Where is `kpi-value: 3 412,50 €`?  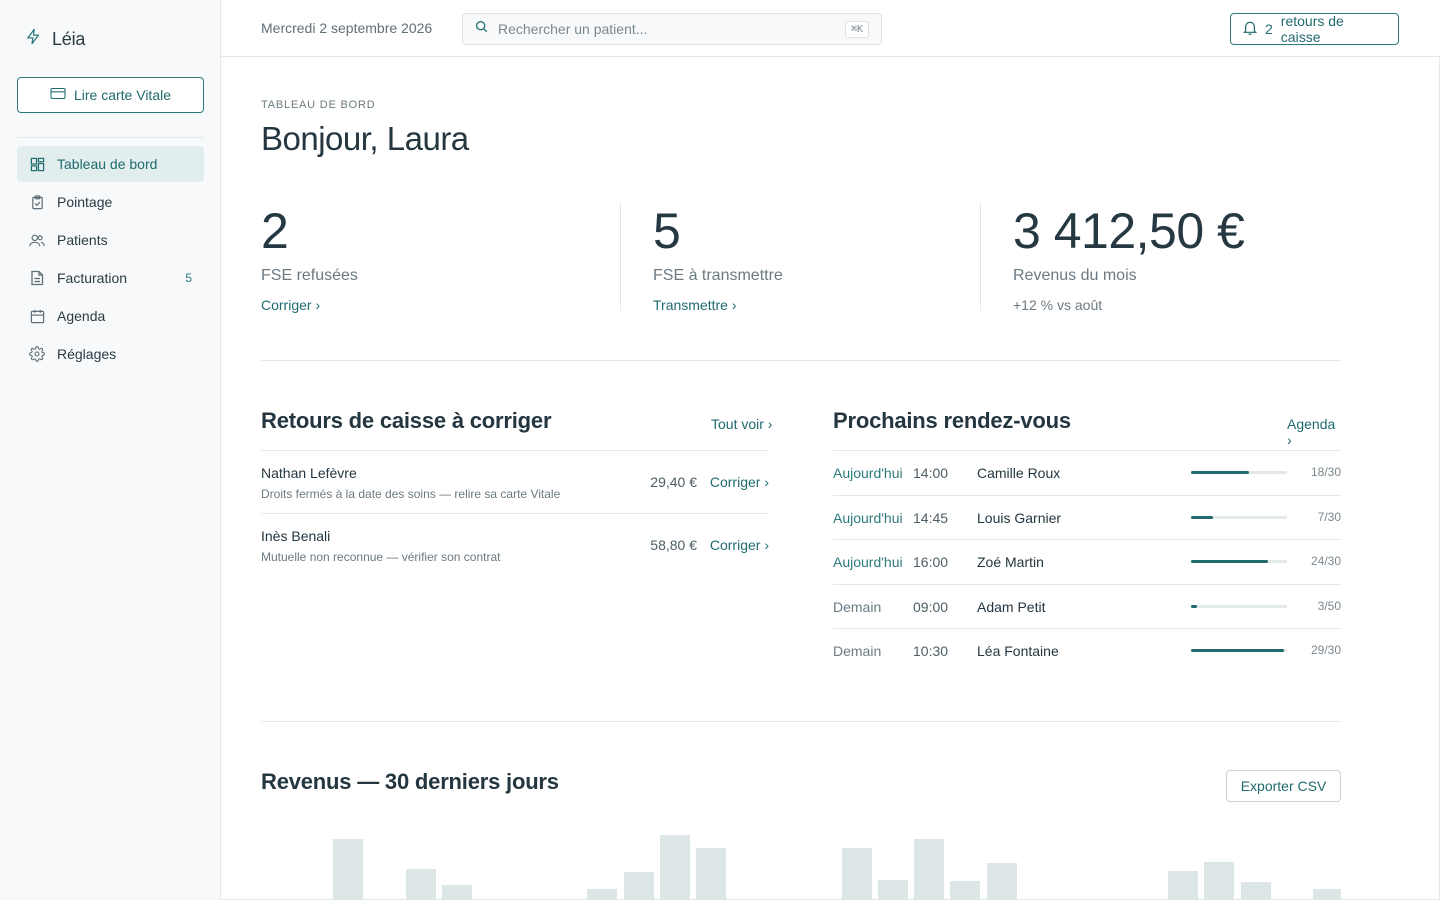 kpi-value: 3 412,50 € is located at coordinates (1129, 231).